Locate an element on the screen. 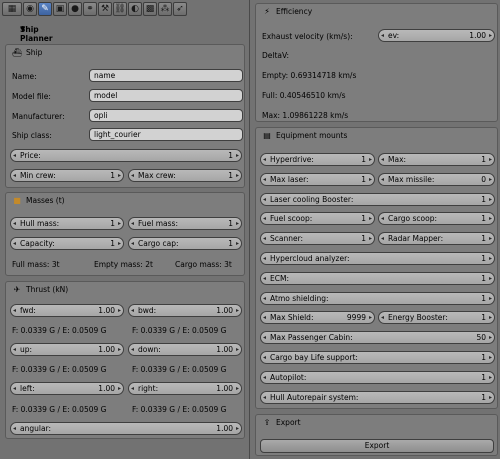 The image size is (500, 459). equipment-field: ◂ Radar Mapper: 1 ▸ is located at coordinates (436, 238).